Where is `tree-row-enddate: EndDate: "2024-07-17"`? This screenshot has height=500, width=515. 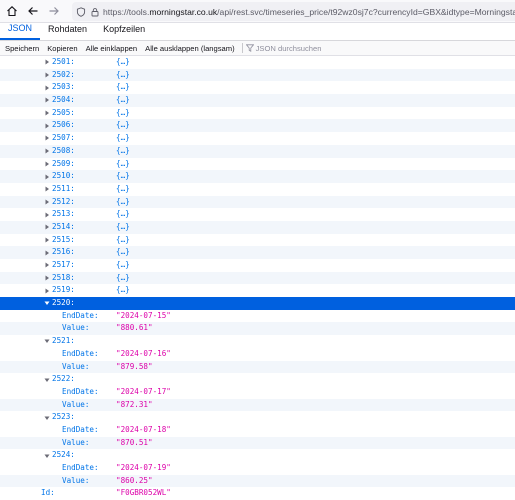 tree-row-enddate: EndDate: "2024-07-17" is located at coordinates (257, 392).